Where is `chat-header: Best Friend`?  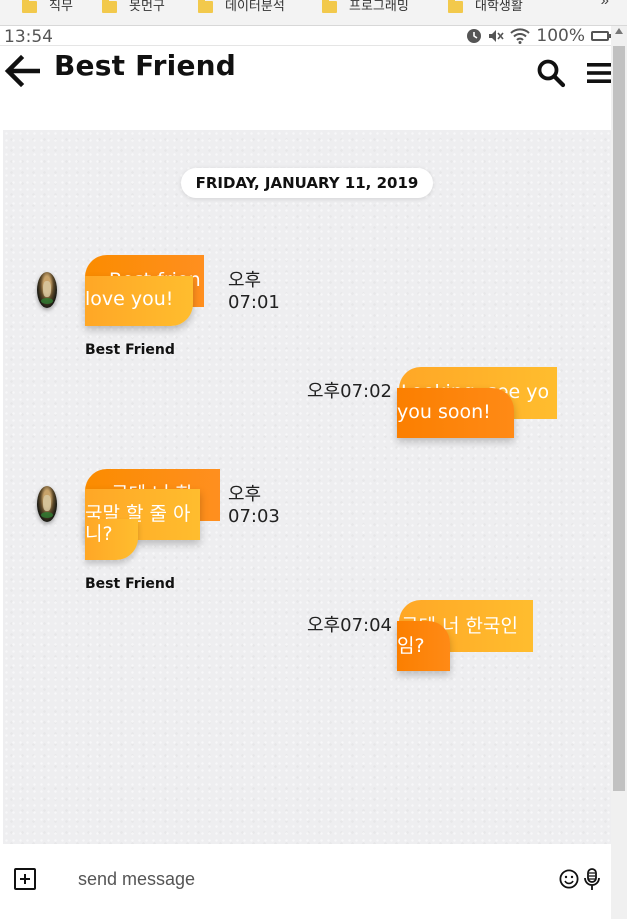
chat-header: Best Friend is located at coordinates (305, 88).